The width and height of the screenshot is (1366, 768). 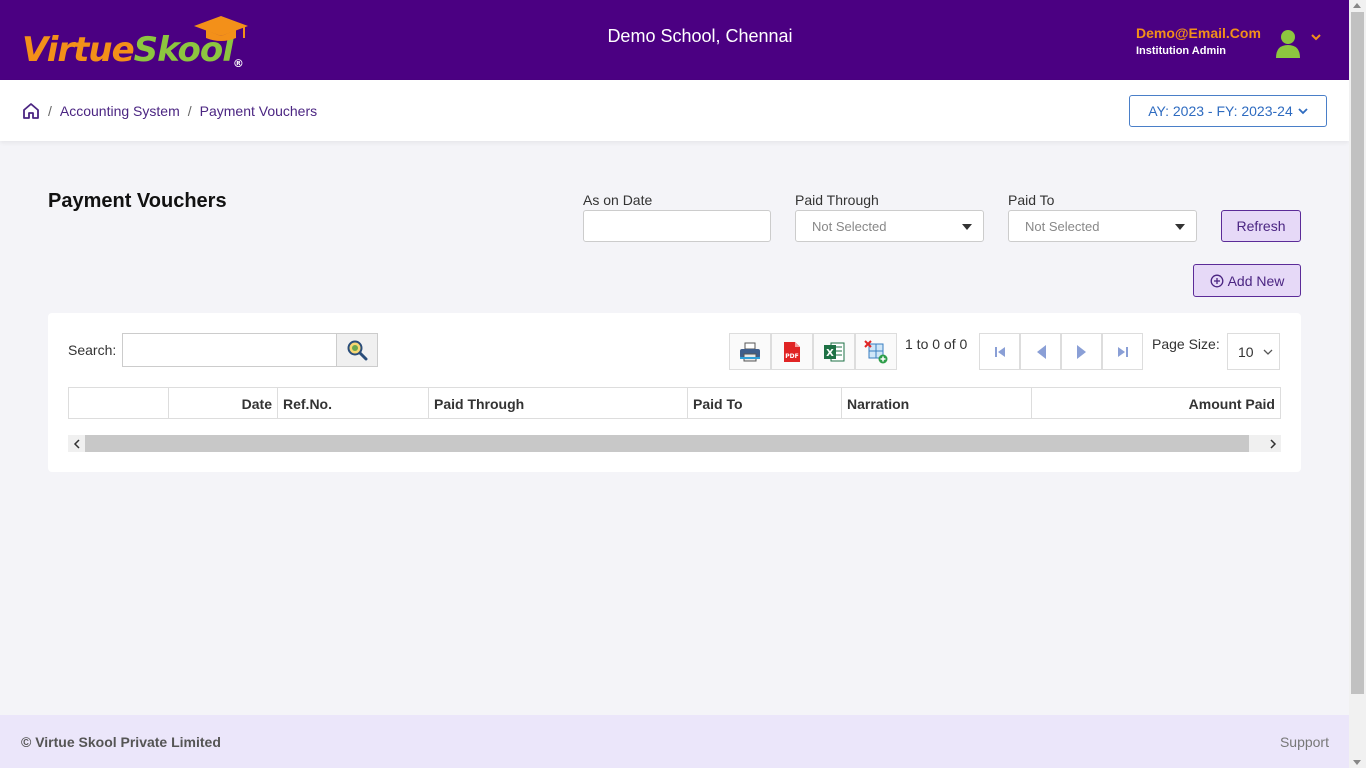 I want to click on as-on-date-label: As on Date, so click(x=618, y=200).